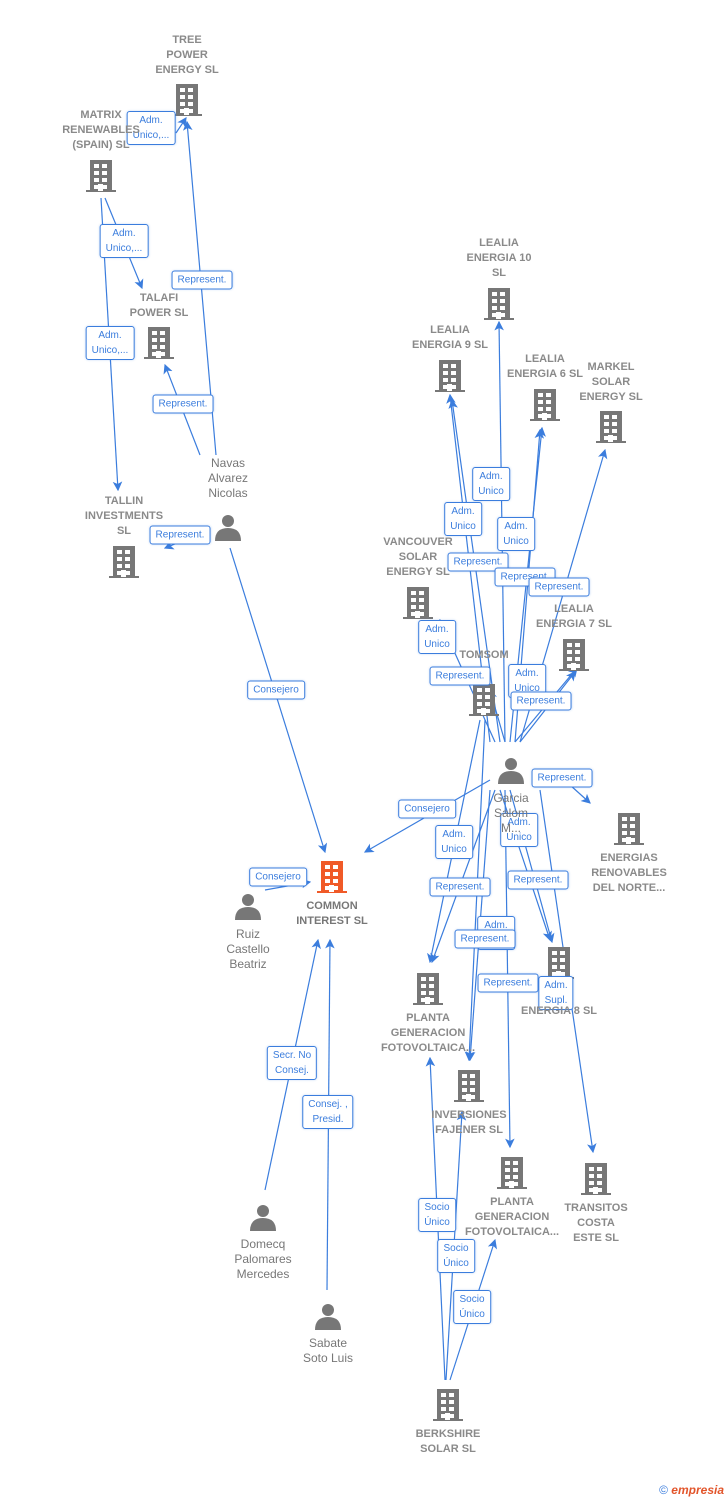 The height and width of the screenshot is (1500, 728). I want to click on edge-navas-common, so click(278, 700).